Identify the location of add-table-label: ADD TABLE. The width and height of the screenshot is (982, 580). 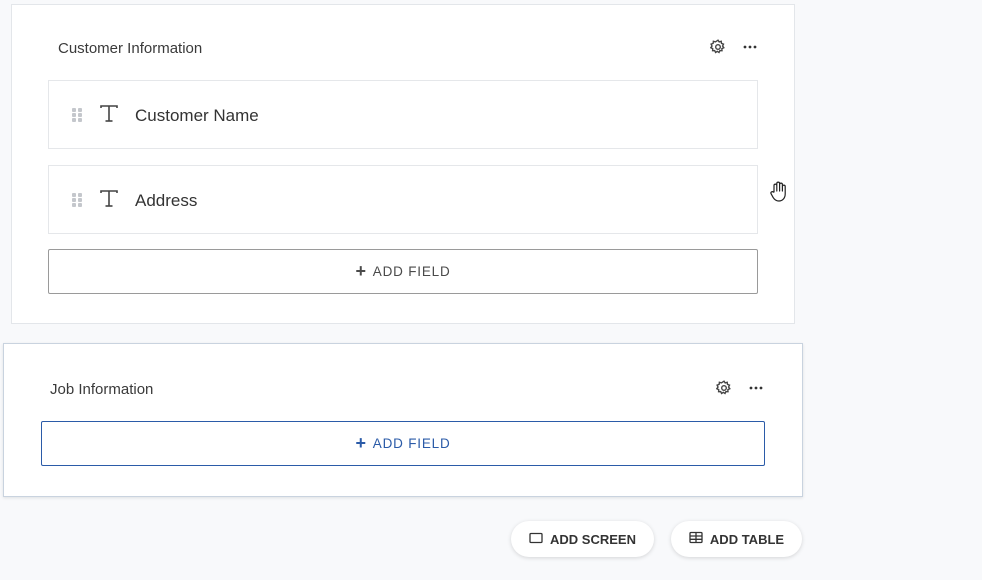
(747, 539).